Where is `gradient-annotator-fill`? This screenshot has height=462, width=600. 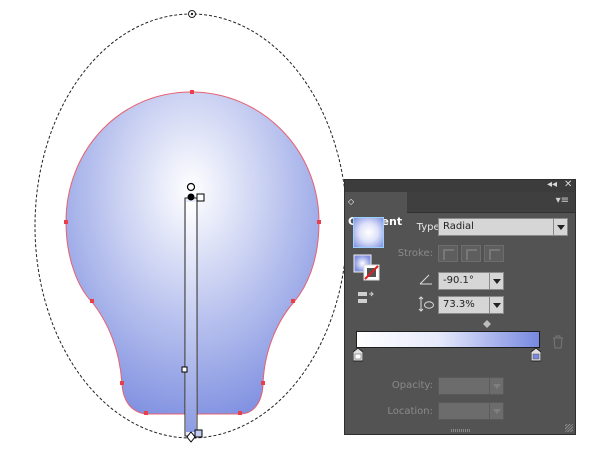
gradient-annotator-fill is located at coordinates (191, 317).